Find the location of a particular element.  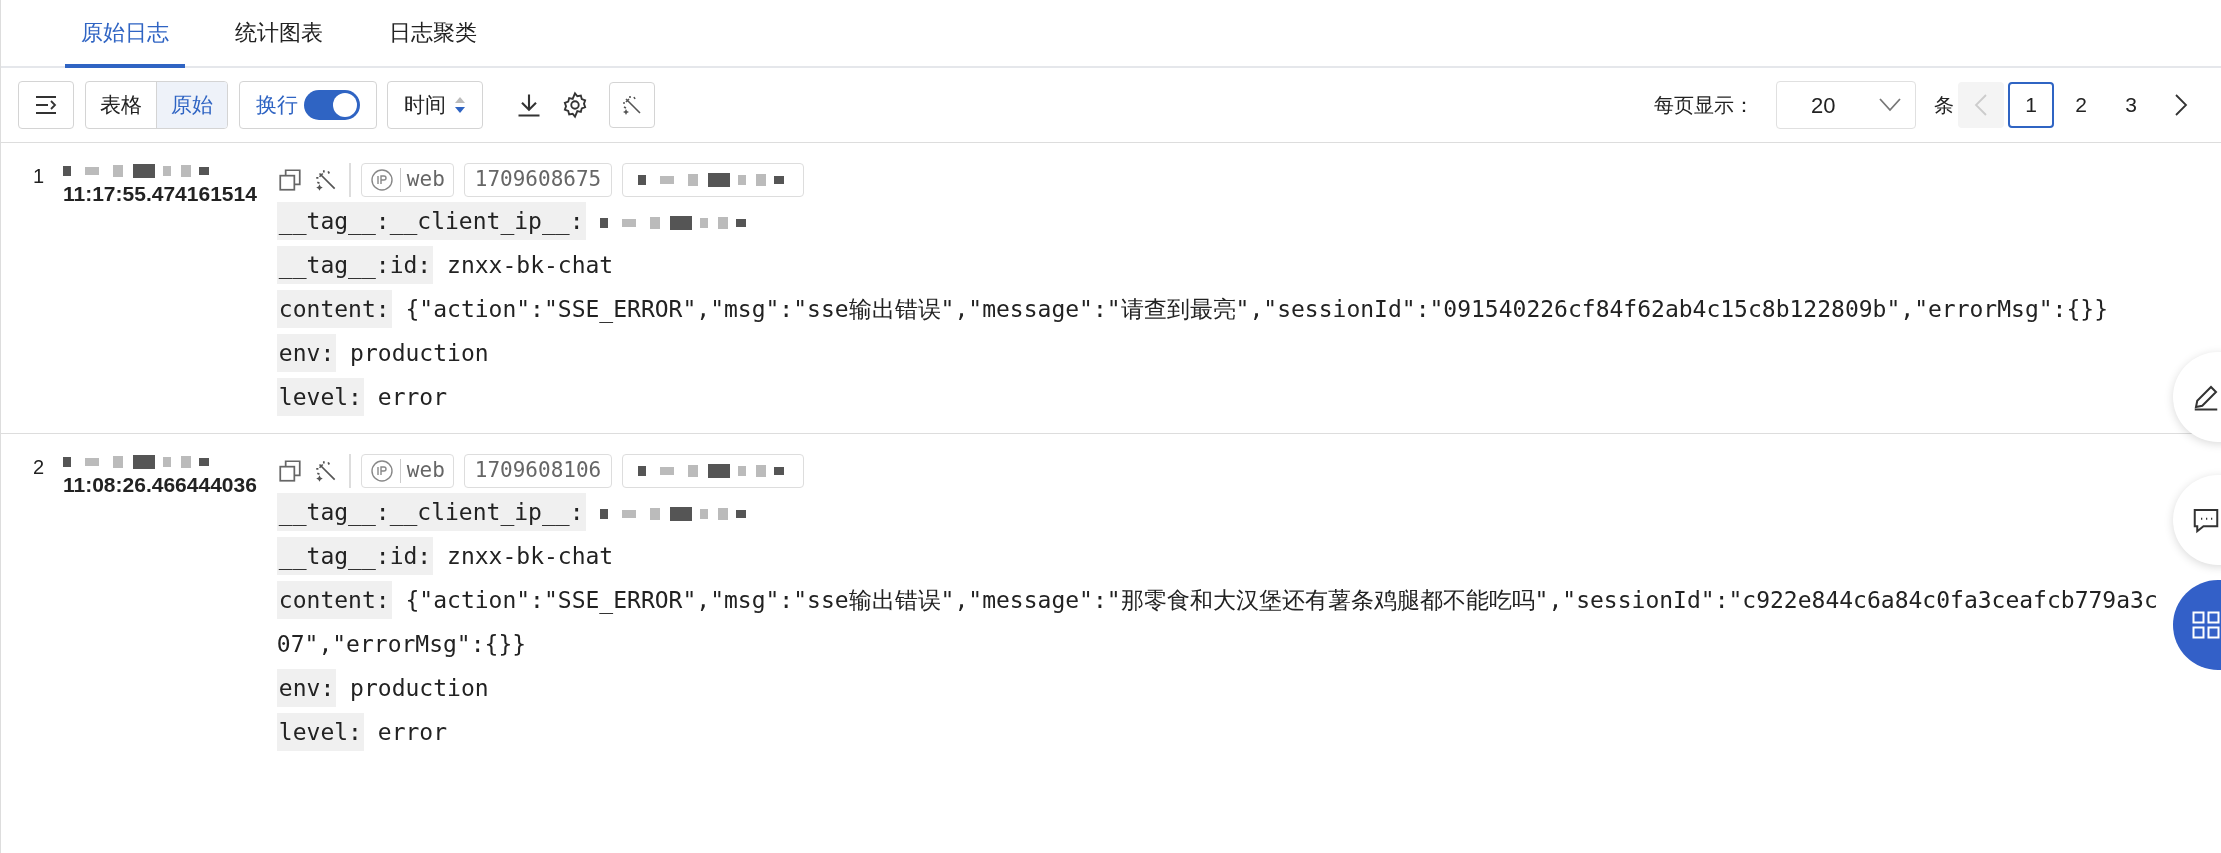

chevron-left-icon is located at coordinates (1981, 105).